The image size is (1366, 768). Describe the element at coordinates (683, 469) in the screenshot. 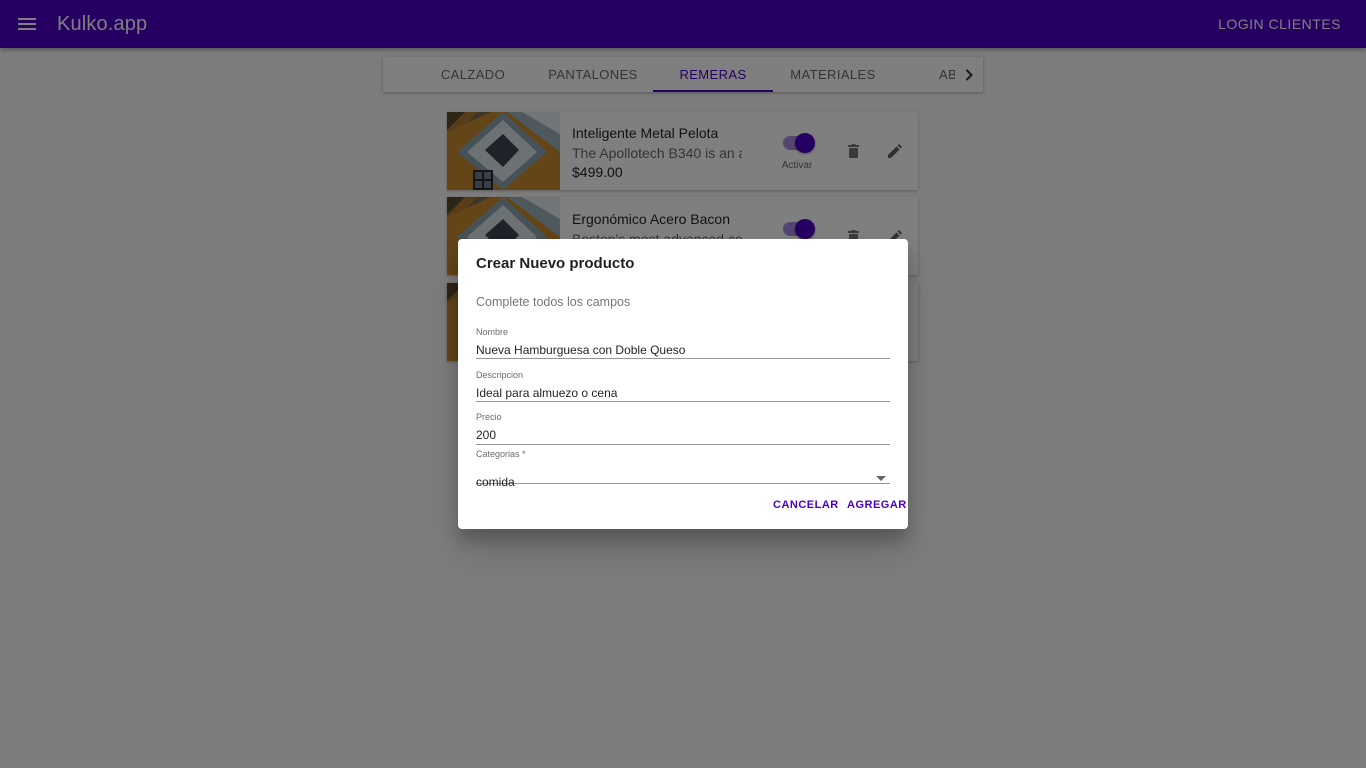

I see `categorias-select: Categorias * comida` at that location.